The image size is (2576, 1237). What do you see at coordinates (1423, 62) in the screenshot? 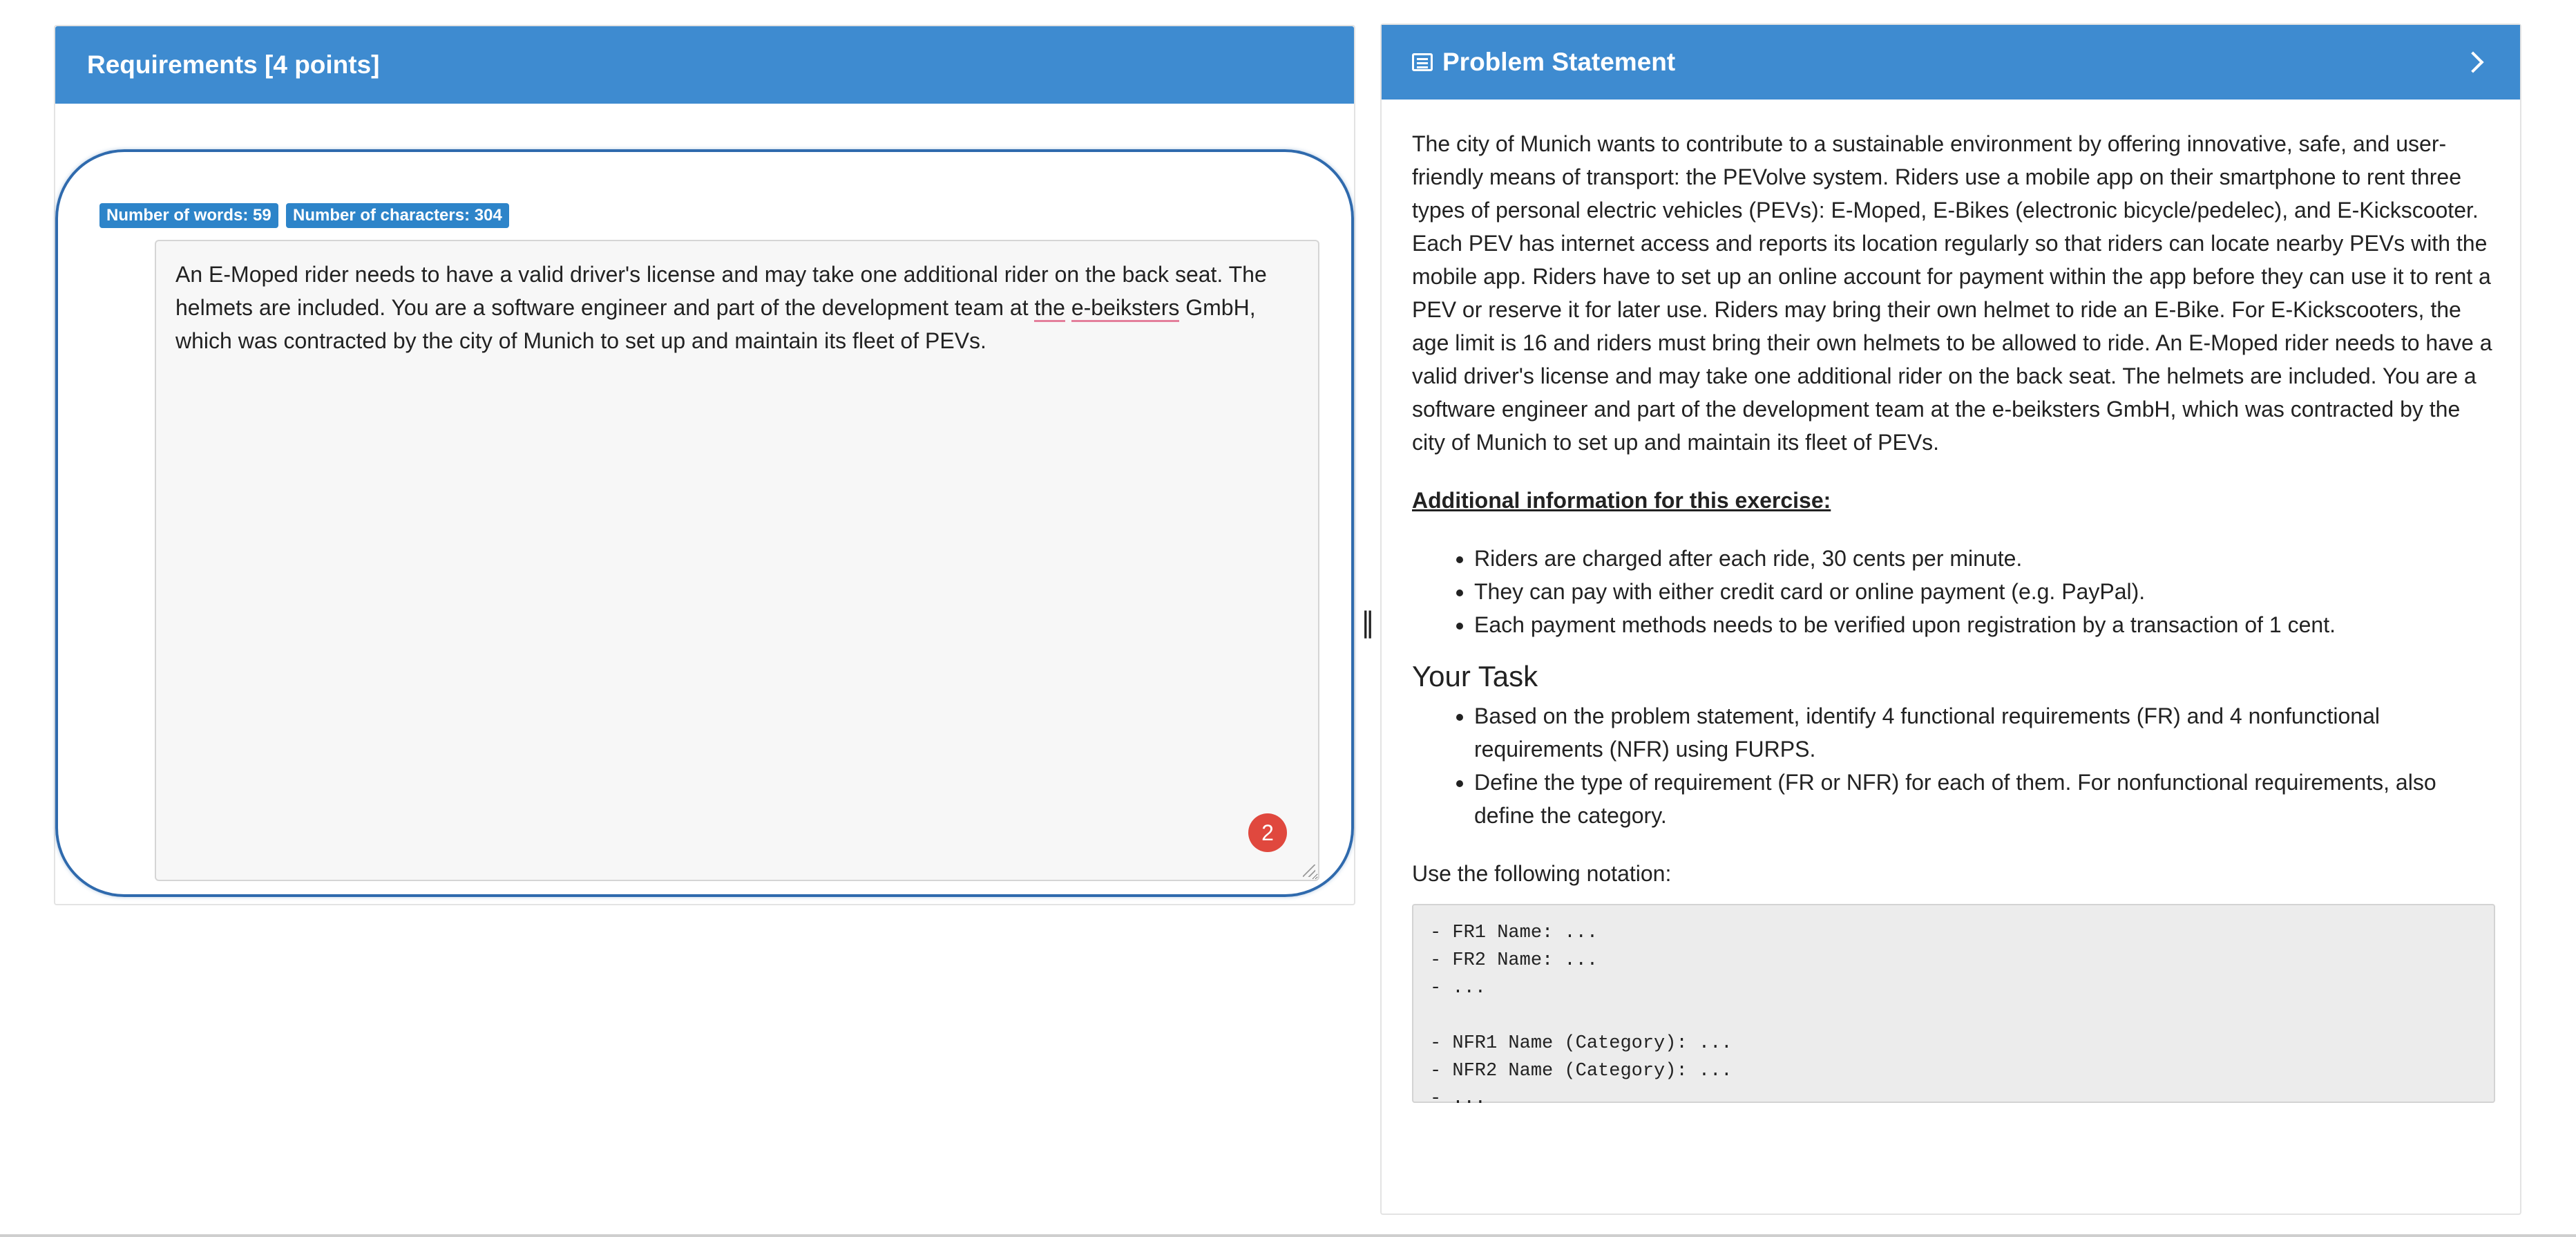
I see `list-alt-icon` at bounding box center [1423, 62].